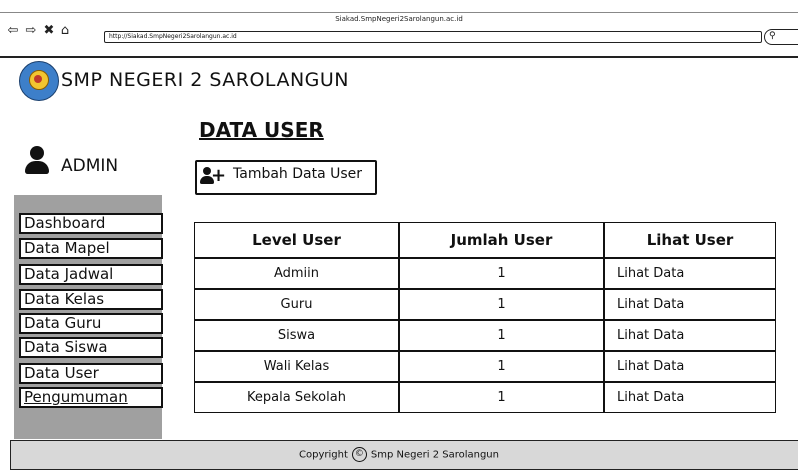 Image resolution: width=798 pixels, height=476 pixels. I want to click on table-row: Guru 1 Lihat Data, so click(485, 304).